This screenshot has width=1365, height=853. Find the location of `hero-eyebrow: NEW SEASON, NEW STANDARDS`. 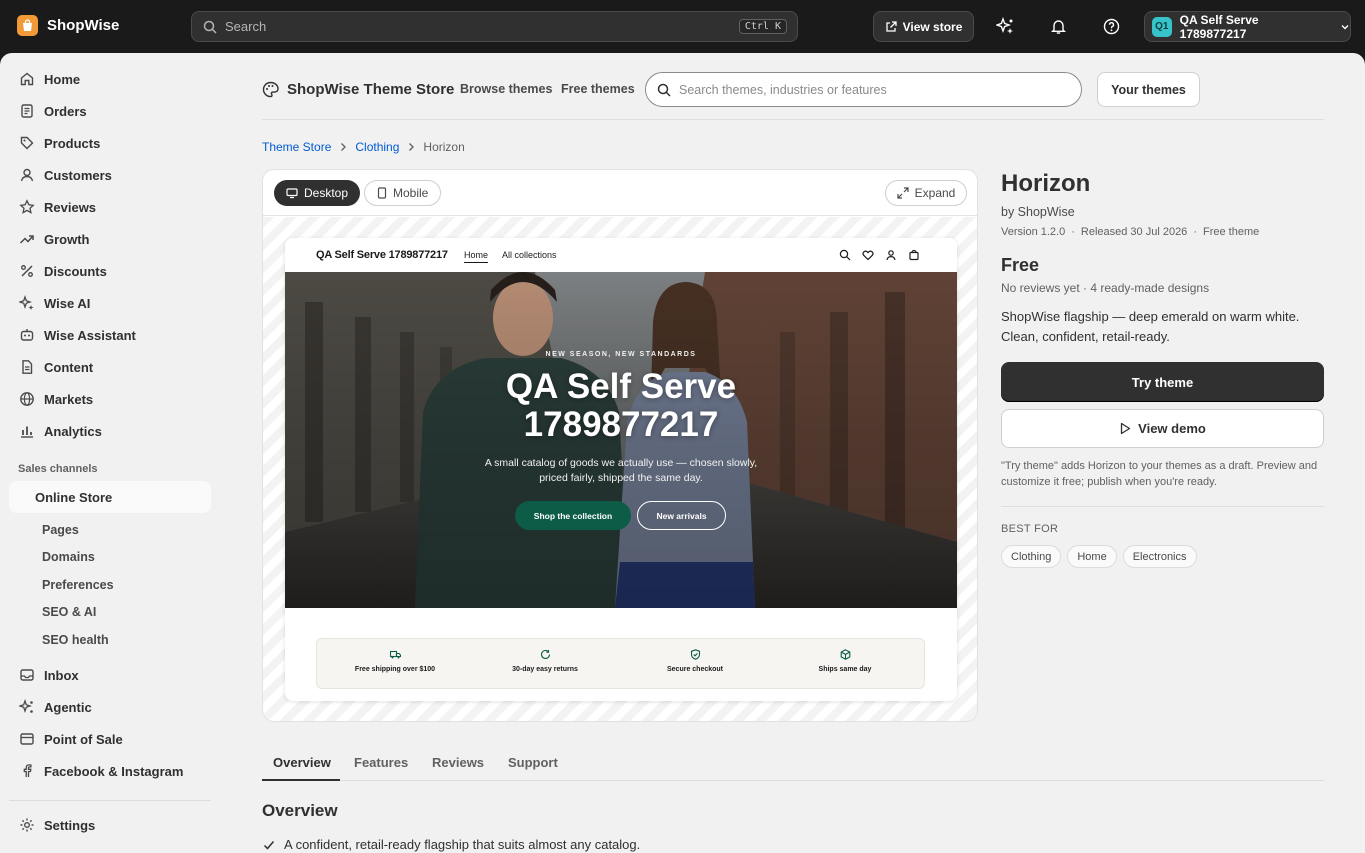

hero-eyebrow: NEW SEASON, NEW STANDARDS is located at coordinates (621, 354).